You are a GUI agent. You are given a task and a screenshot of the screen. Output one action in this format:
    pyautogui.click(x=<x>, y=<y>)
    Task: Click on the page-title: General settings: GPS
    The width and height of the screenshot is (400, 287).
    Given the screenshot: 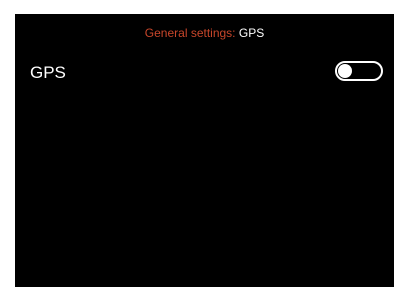 What is the action you would take?
    pyautogui.click(x=204, y=33)
    